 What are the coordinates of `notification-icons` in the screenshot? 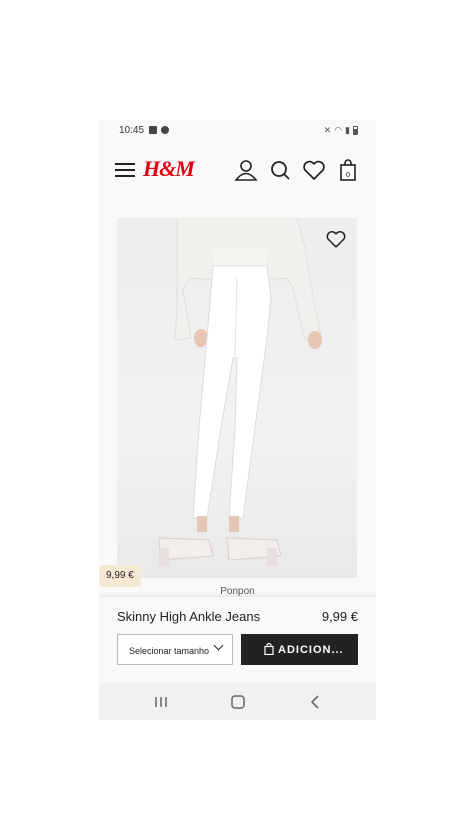 It's located at (159, 130).